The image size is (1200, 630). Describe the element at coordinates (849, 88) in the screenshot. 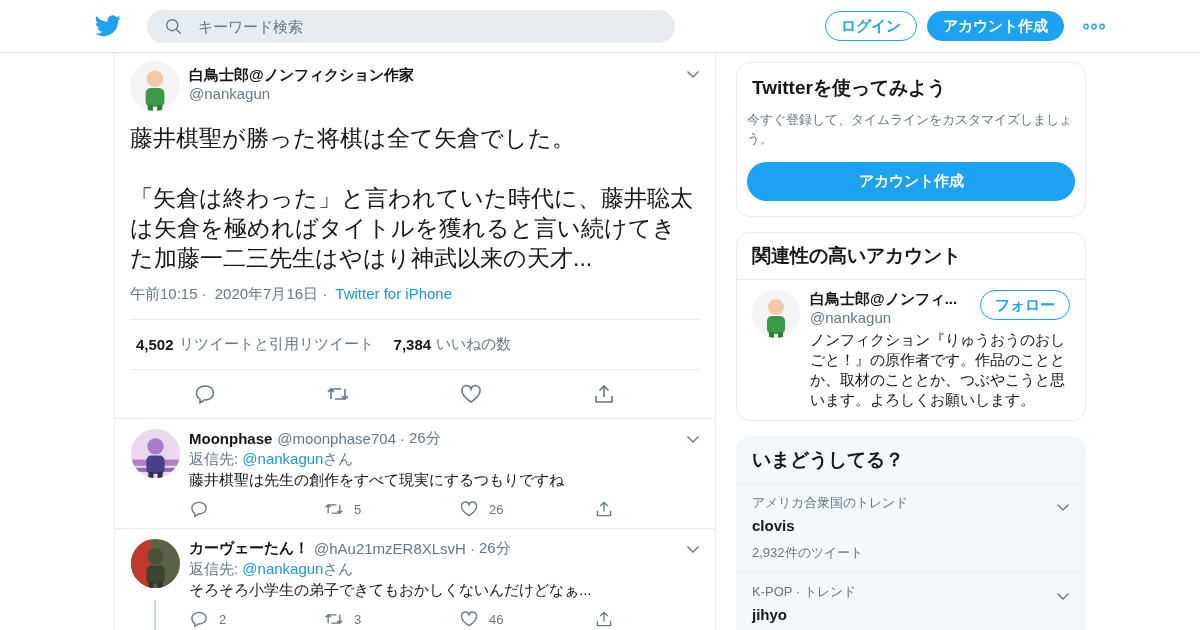

I see `card-title: Twitterを使ってみよう` at that location.